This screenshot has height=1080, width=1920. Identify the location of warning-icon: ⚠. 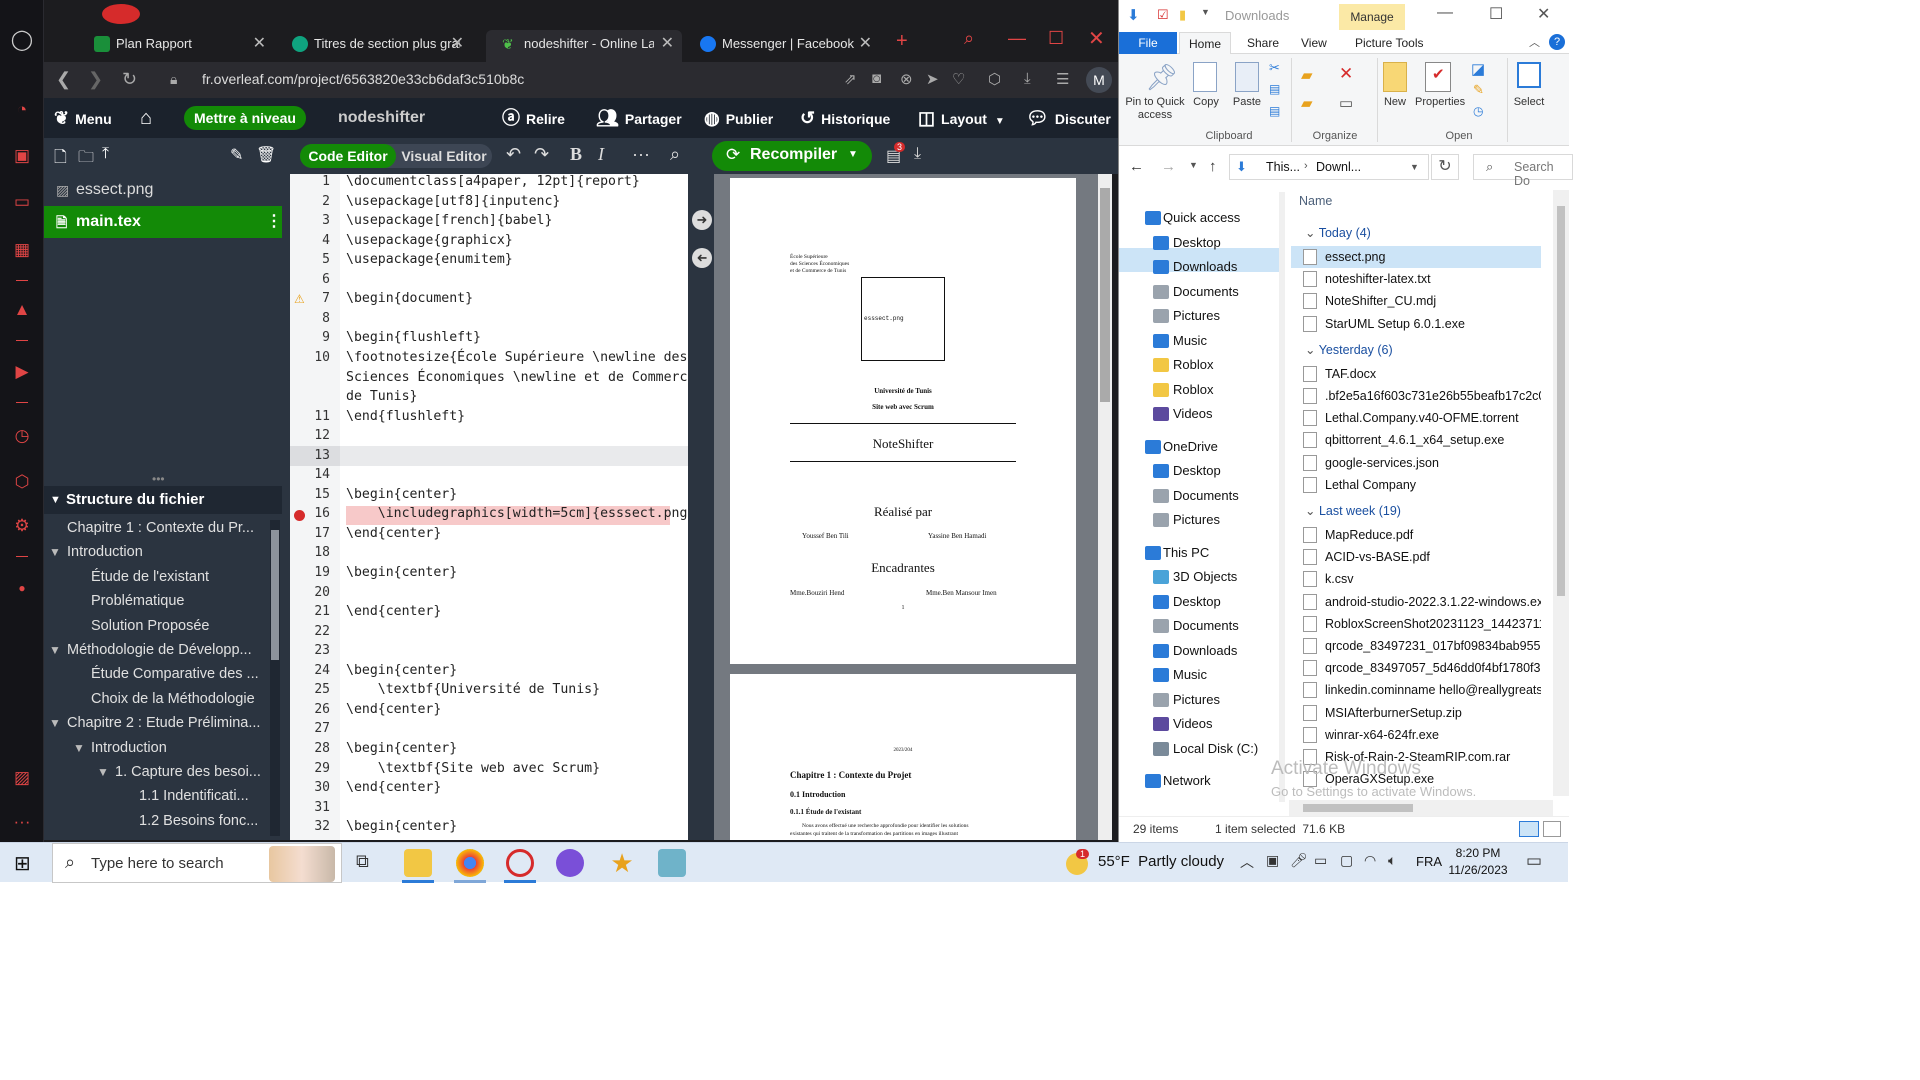
(299, 299).